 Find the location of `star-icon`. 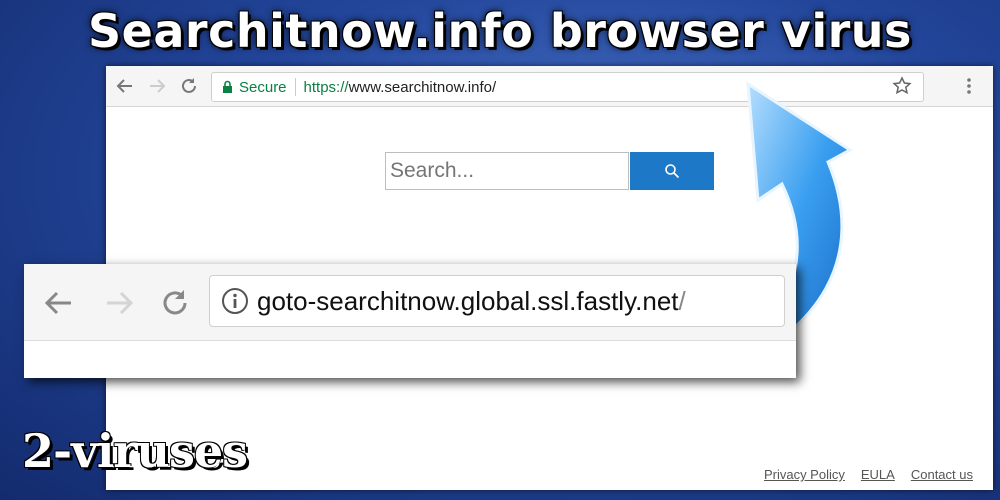

star-icon is located at coordinates (902, 85).